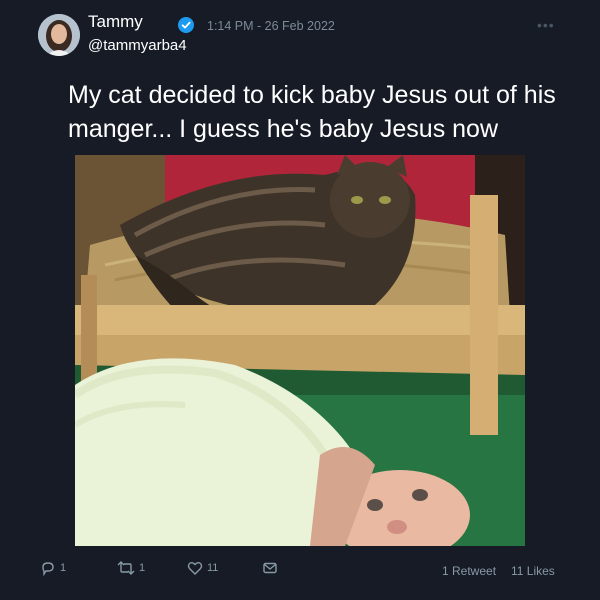  I want to click on author-handle: @tammyarba4, so click(137, 45).